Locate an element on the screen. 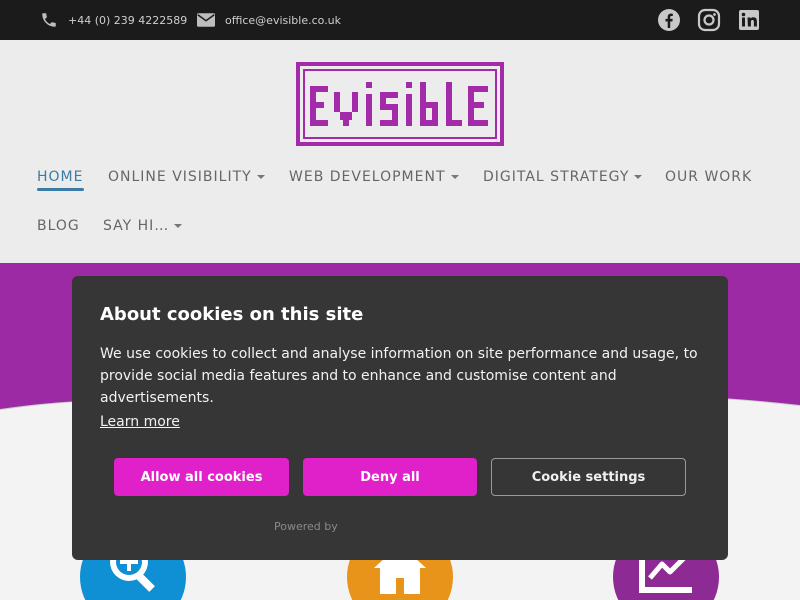 The width and height of the screenshot is (800, 600). nav-blog: BLOG is located at coordinates (58, 226).